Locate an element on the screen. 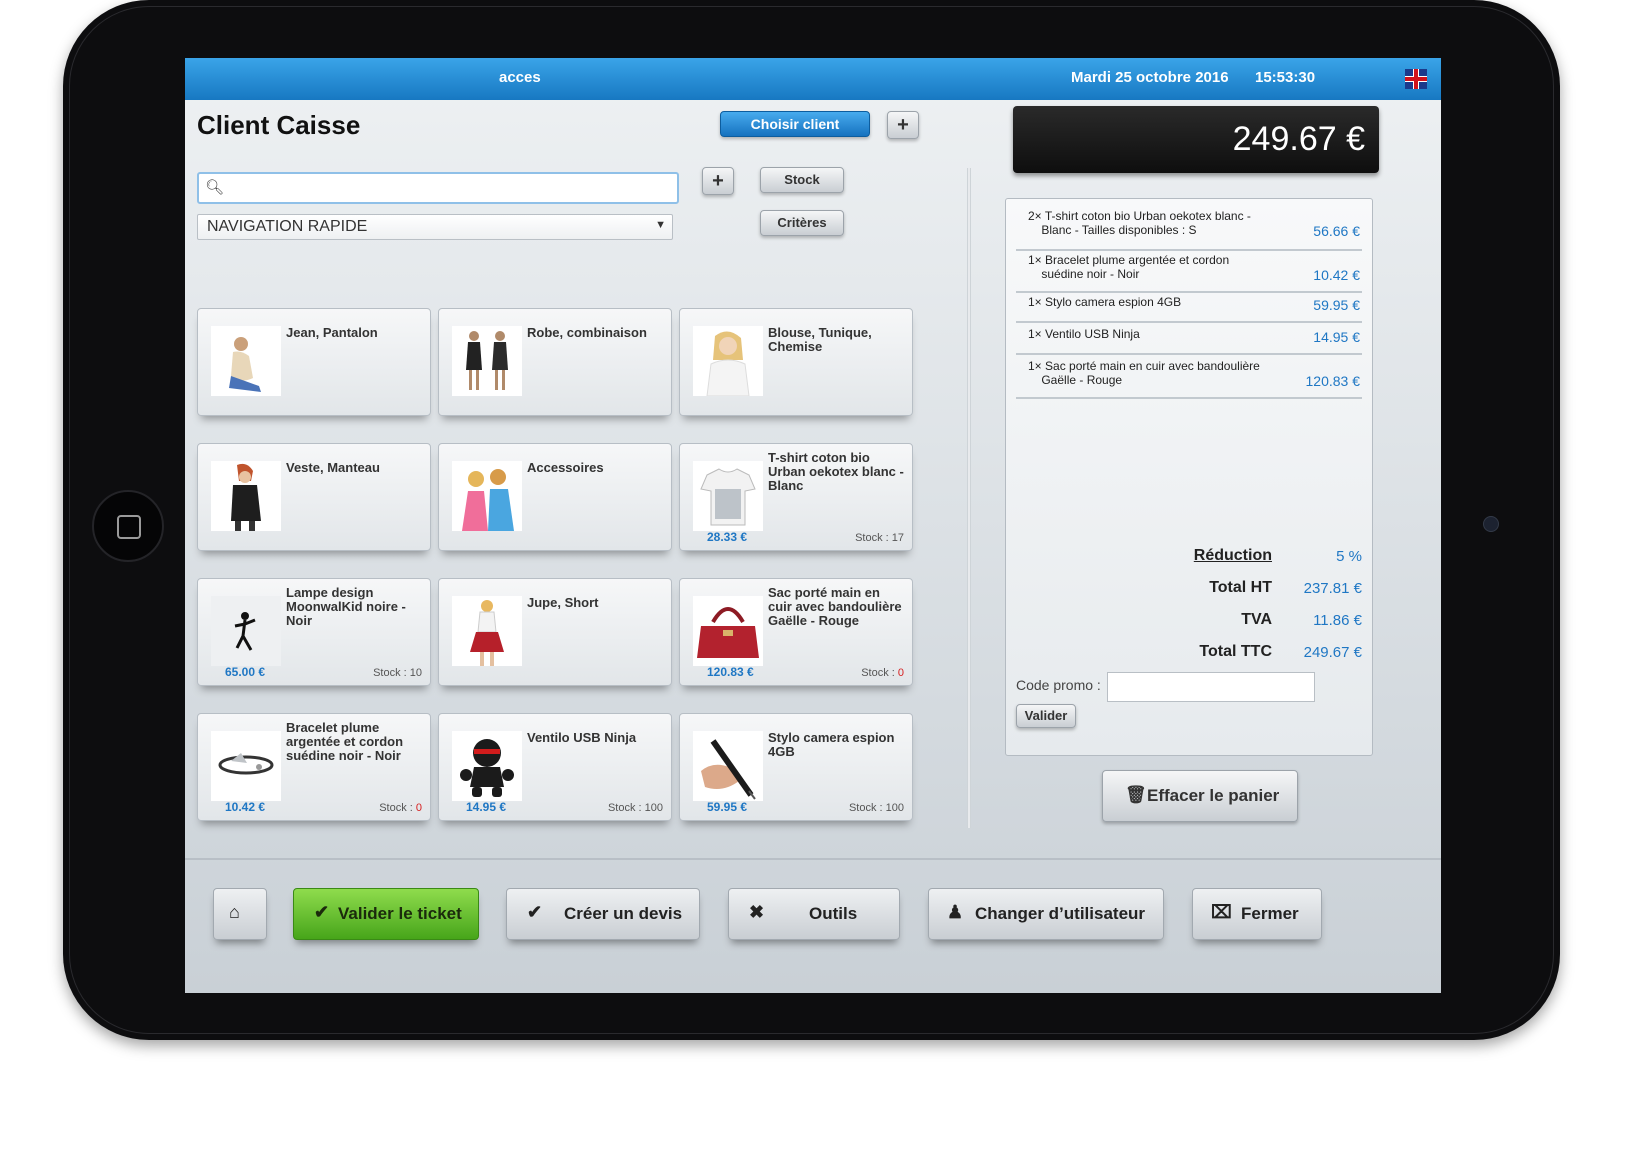 This screenshot has width=1626, height=1162. search-field: 🔍︎ is located at coordinates (438, 188).